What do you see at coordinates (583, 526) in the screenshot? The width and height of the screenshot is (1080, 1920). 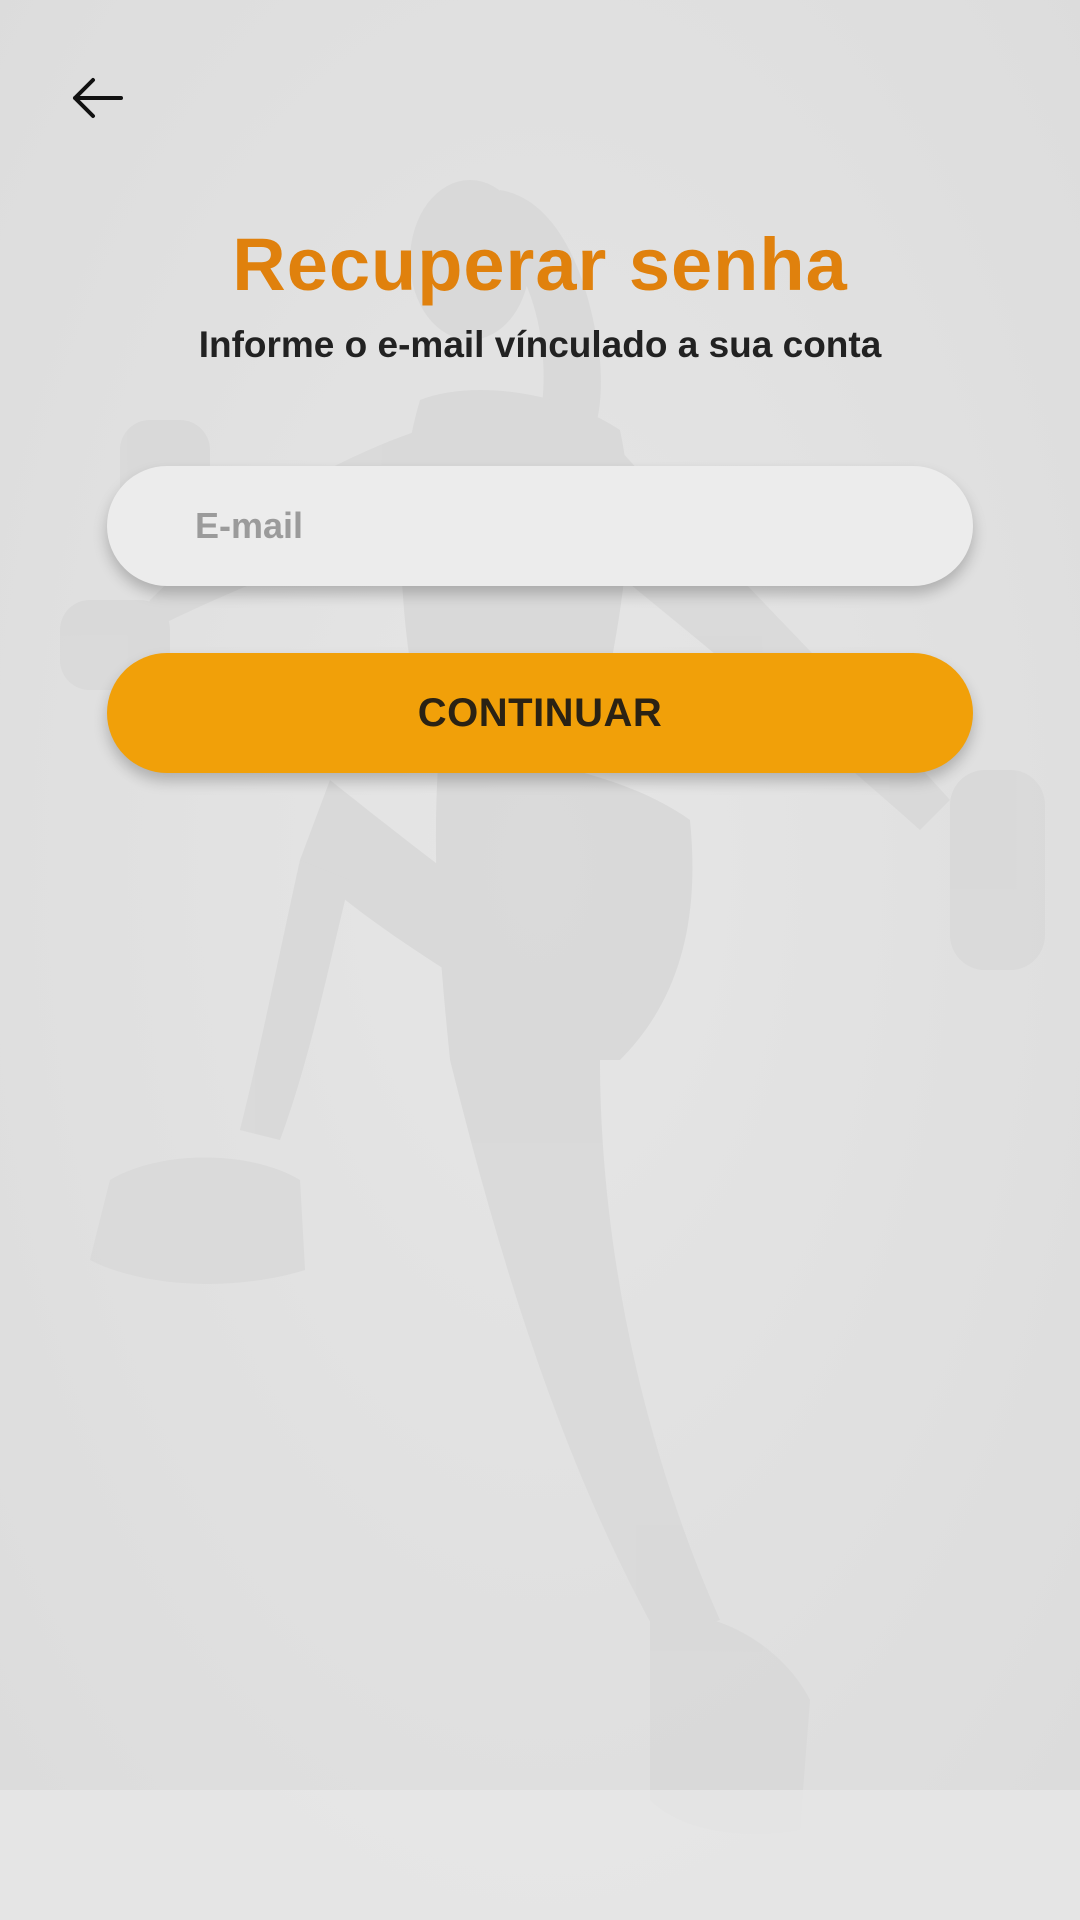 I see `email-input` at bounding box center [583, 526].